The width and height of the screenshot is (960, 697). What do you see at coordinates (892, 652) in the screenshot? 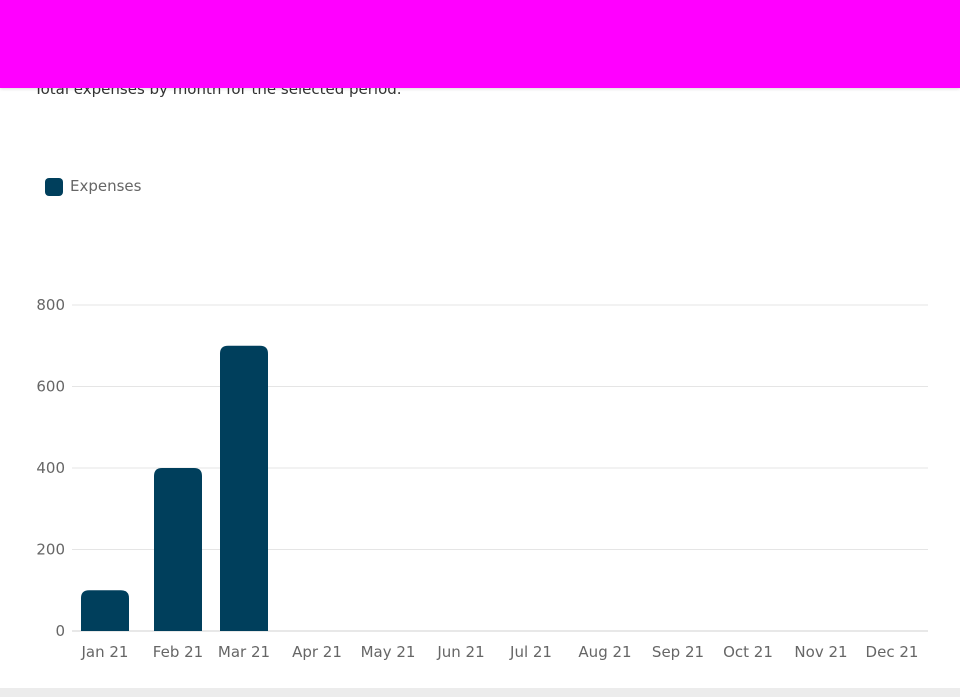
I see `x-tick-label: Dec 21` at bounding box center [892, 652].